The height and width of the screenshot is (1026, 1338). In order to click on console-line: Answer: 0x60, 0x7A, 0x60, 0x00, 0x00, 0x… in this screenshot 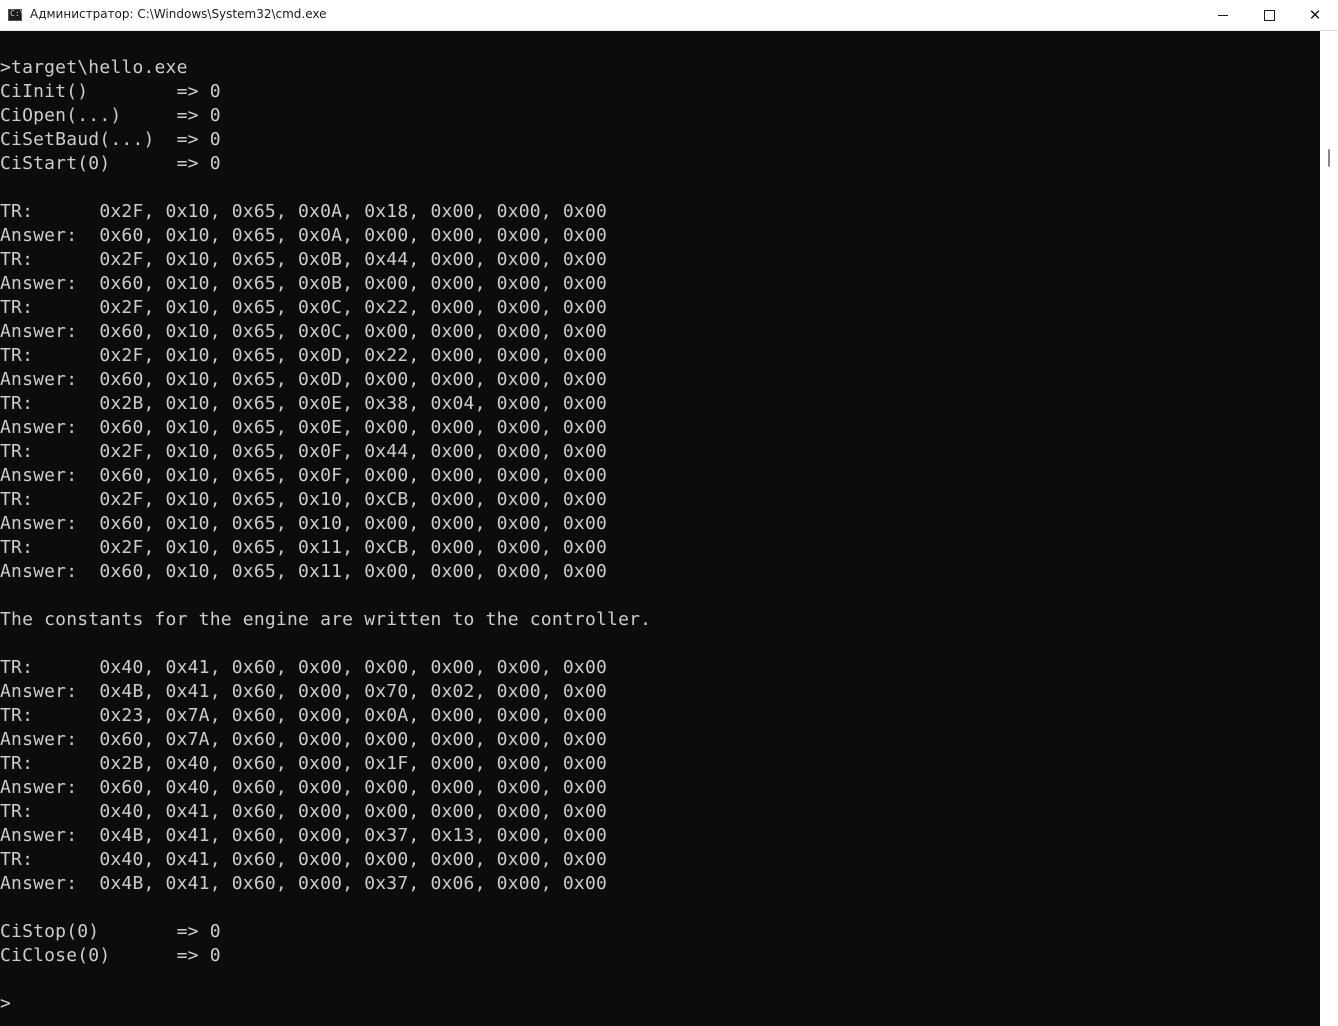, I will do `click(304, 739)`.